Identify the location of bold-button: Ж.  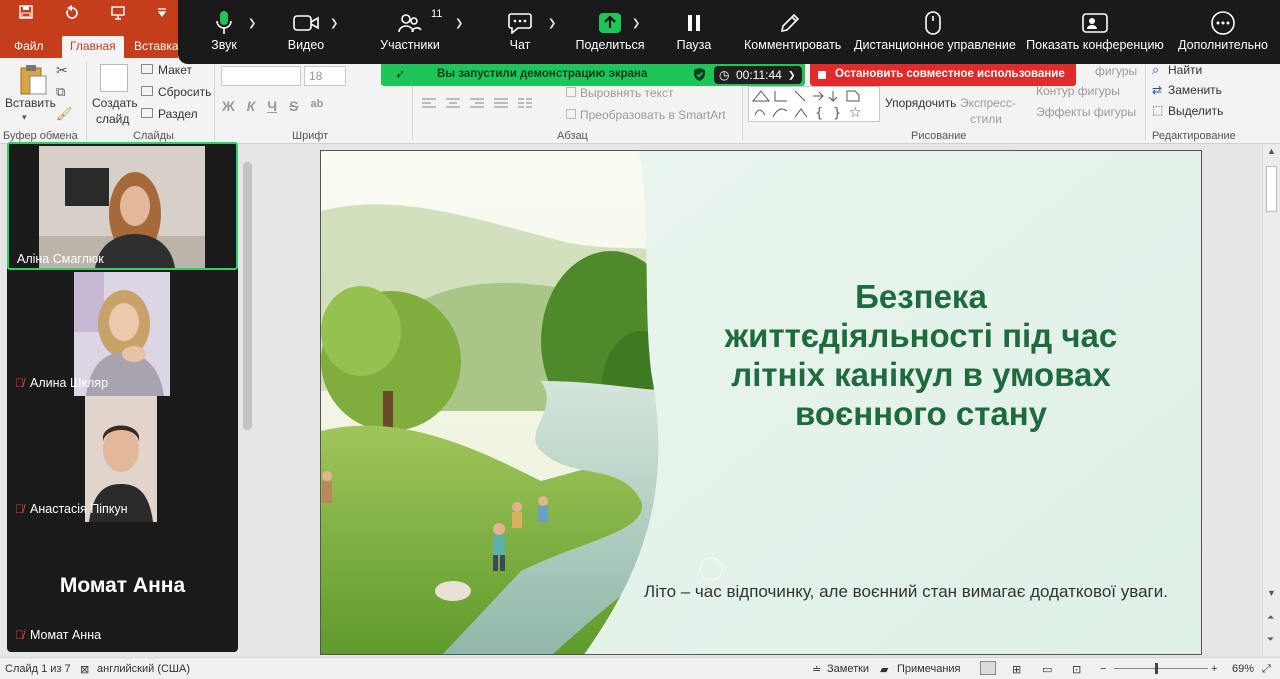
(228, 106).